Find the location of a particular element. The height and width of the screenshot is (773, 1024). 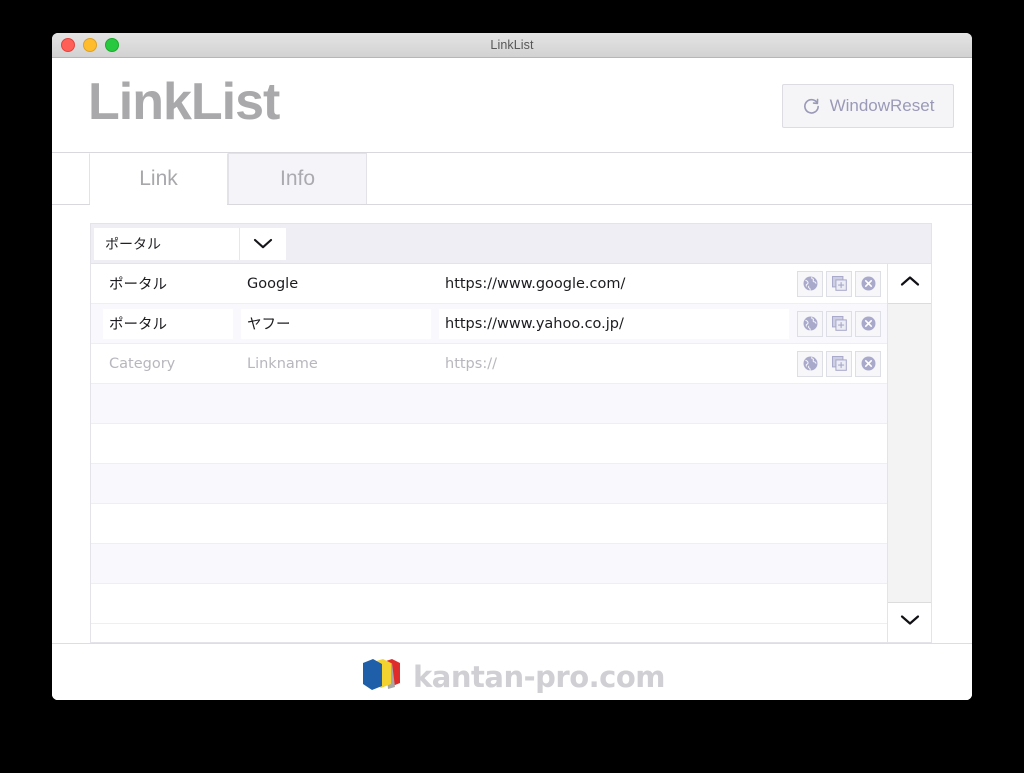

row-linkname: ヤフー is located at coordinates (336, 323).